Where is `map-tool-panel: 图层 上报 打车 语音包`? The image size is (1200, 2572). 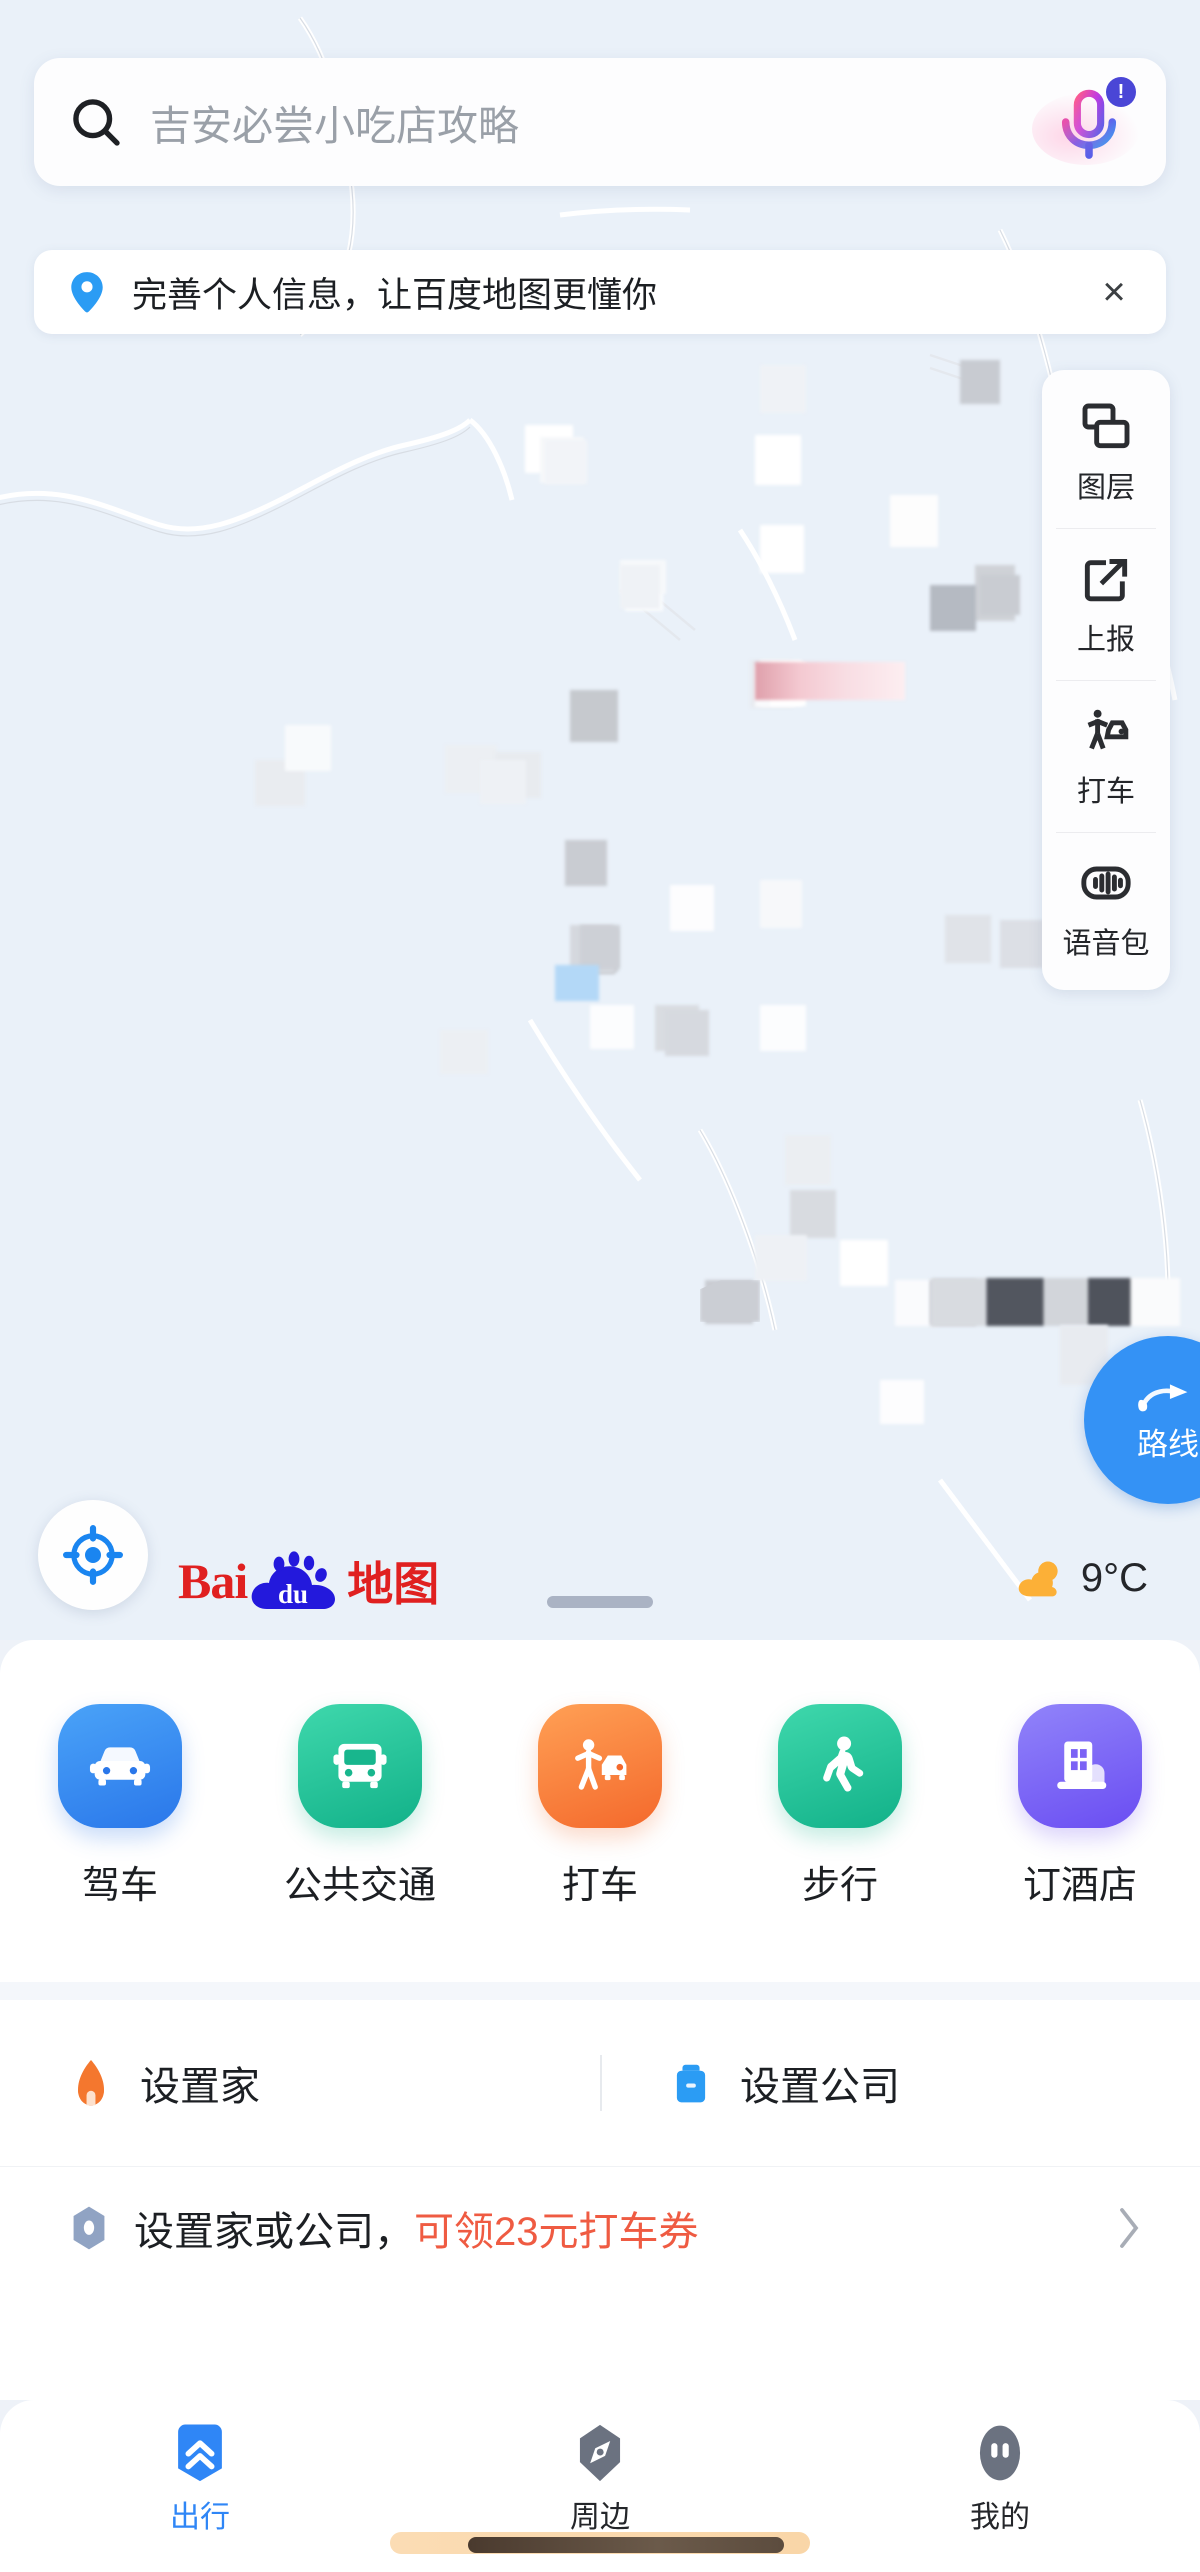 map-tool-panel: 图层 上报 打车 语音包 is located at coordinates (1106, 680).